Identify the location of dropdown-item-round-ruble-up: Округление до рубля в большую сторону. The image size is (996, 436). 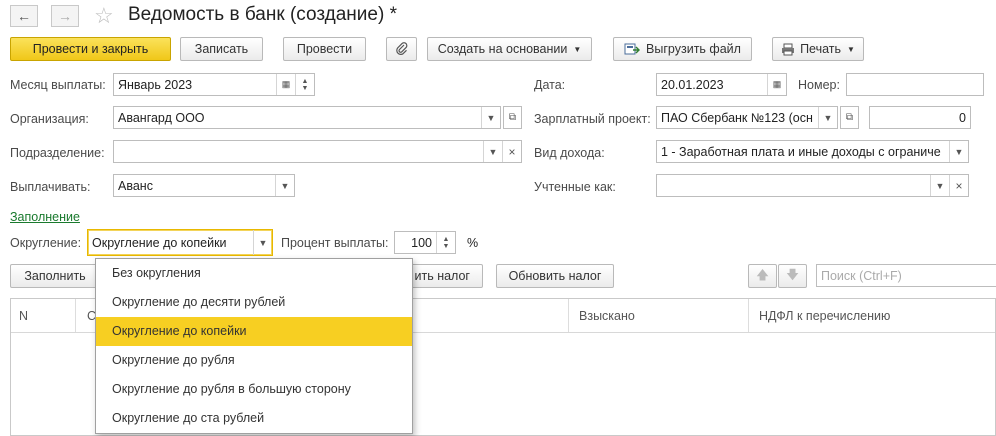
(254, 389).